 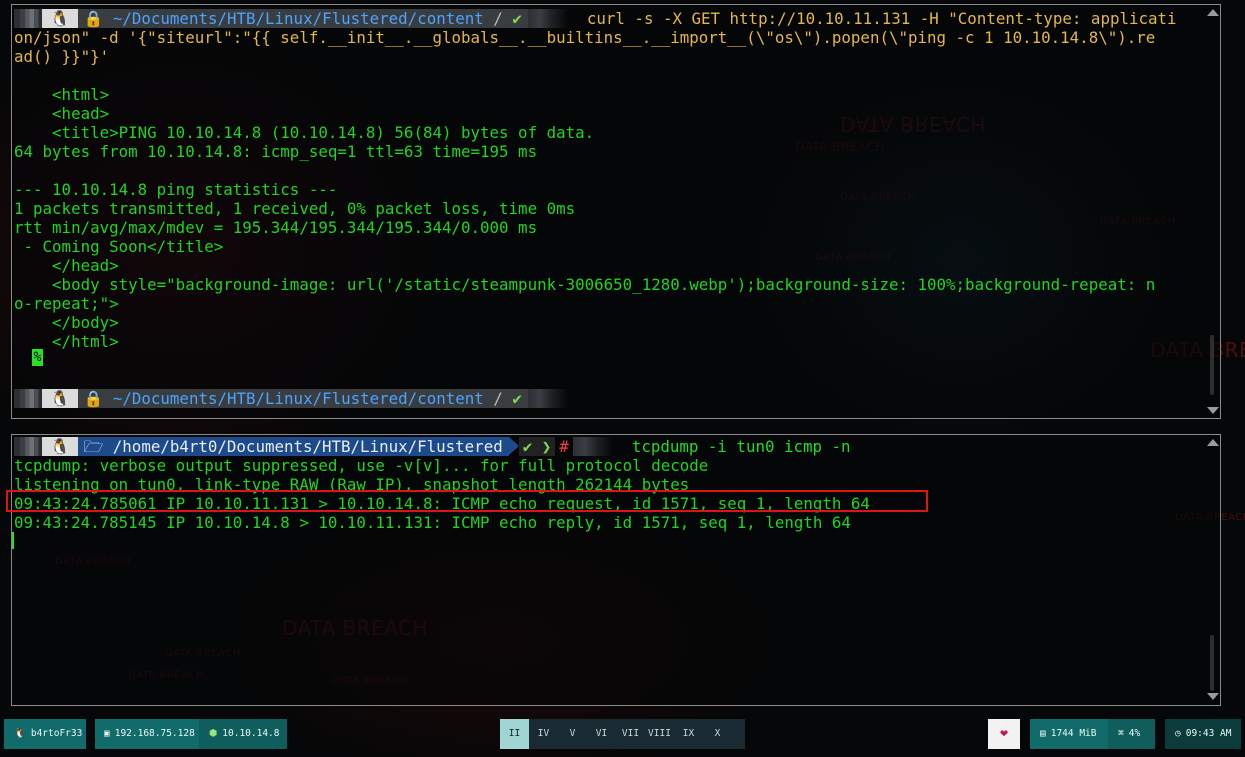 What do you see at coordinates (1004, 734) in the screenshot?
I see `heart-icon: ❤` at bounding box center [1004, 734].